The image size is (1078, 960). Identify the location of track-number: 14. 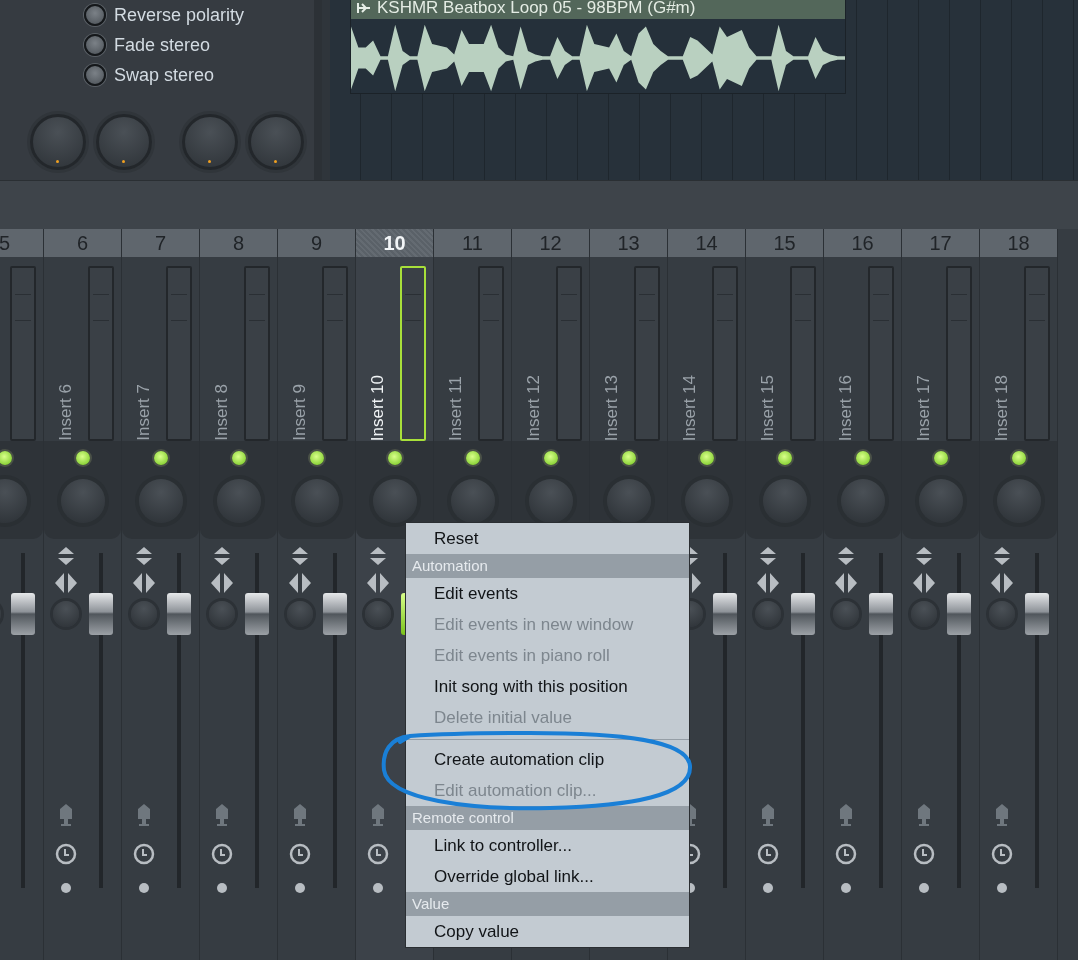
(706, 243).